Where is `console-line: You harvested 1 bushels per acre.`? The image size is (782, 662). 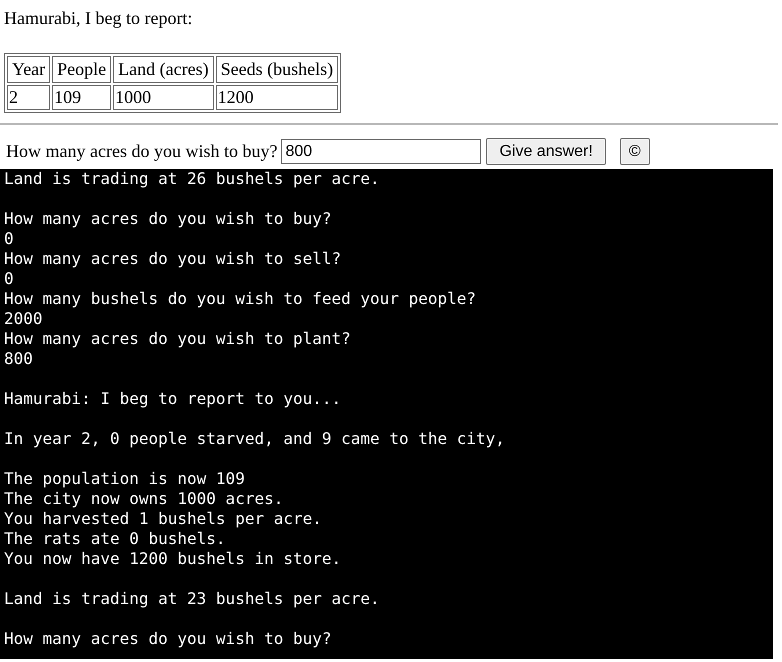
console-line: You harvested 1 bushels per acre. is located at coordinates (163, 519).